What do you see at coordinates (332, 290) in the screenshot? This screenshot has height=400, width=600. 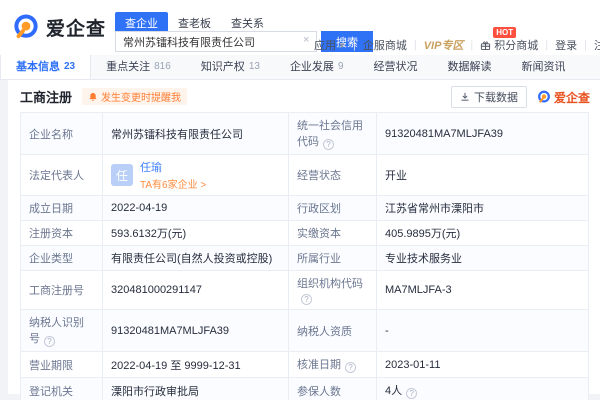 I see `field-label: 组织机构代码?` at bounding box center [332, 290].